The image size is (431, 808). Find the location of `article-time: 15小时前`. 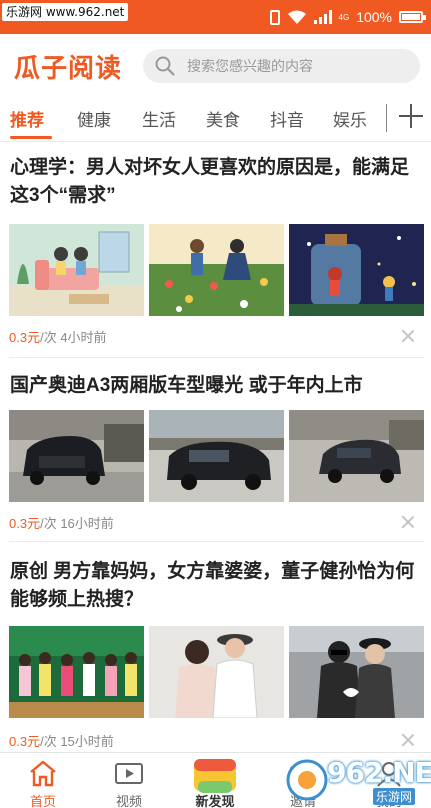

article-time: 15小时前 is located at coordinates (87, 741).